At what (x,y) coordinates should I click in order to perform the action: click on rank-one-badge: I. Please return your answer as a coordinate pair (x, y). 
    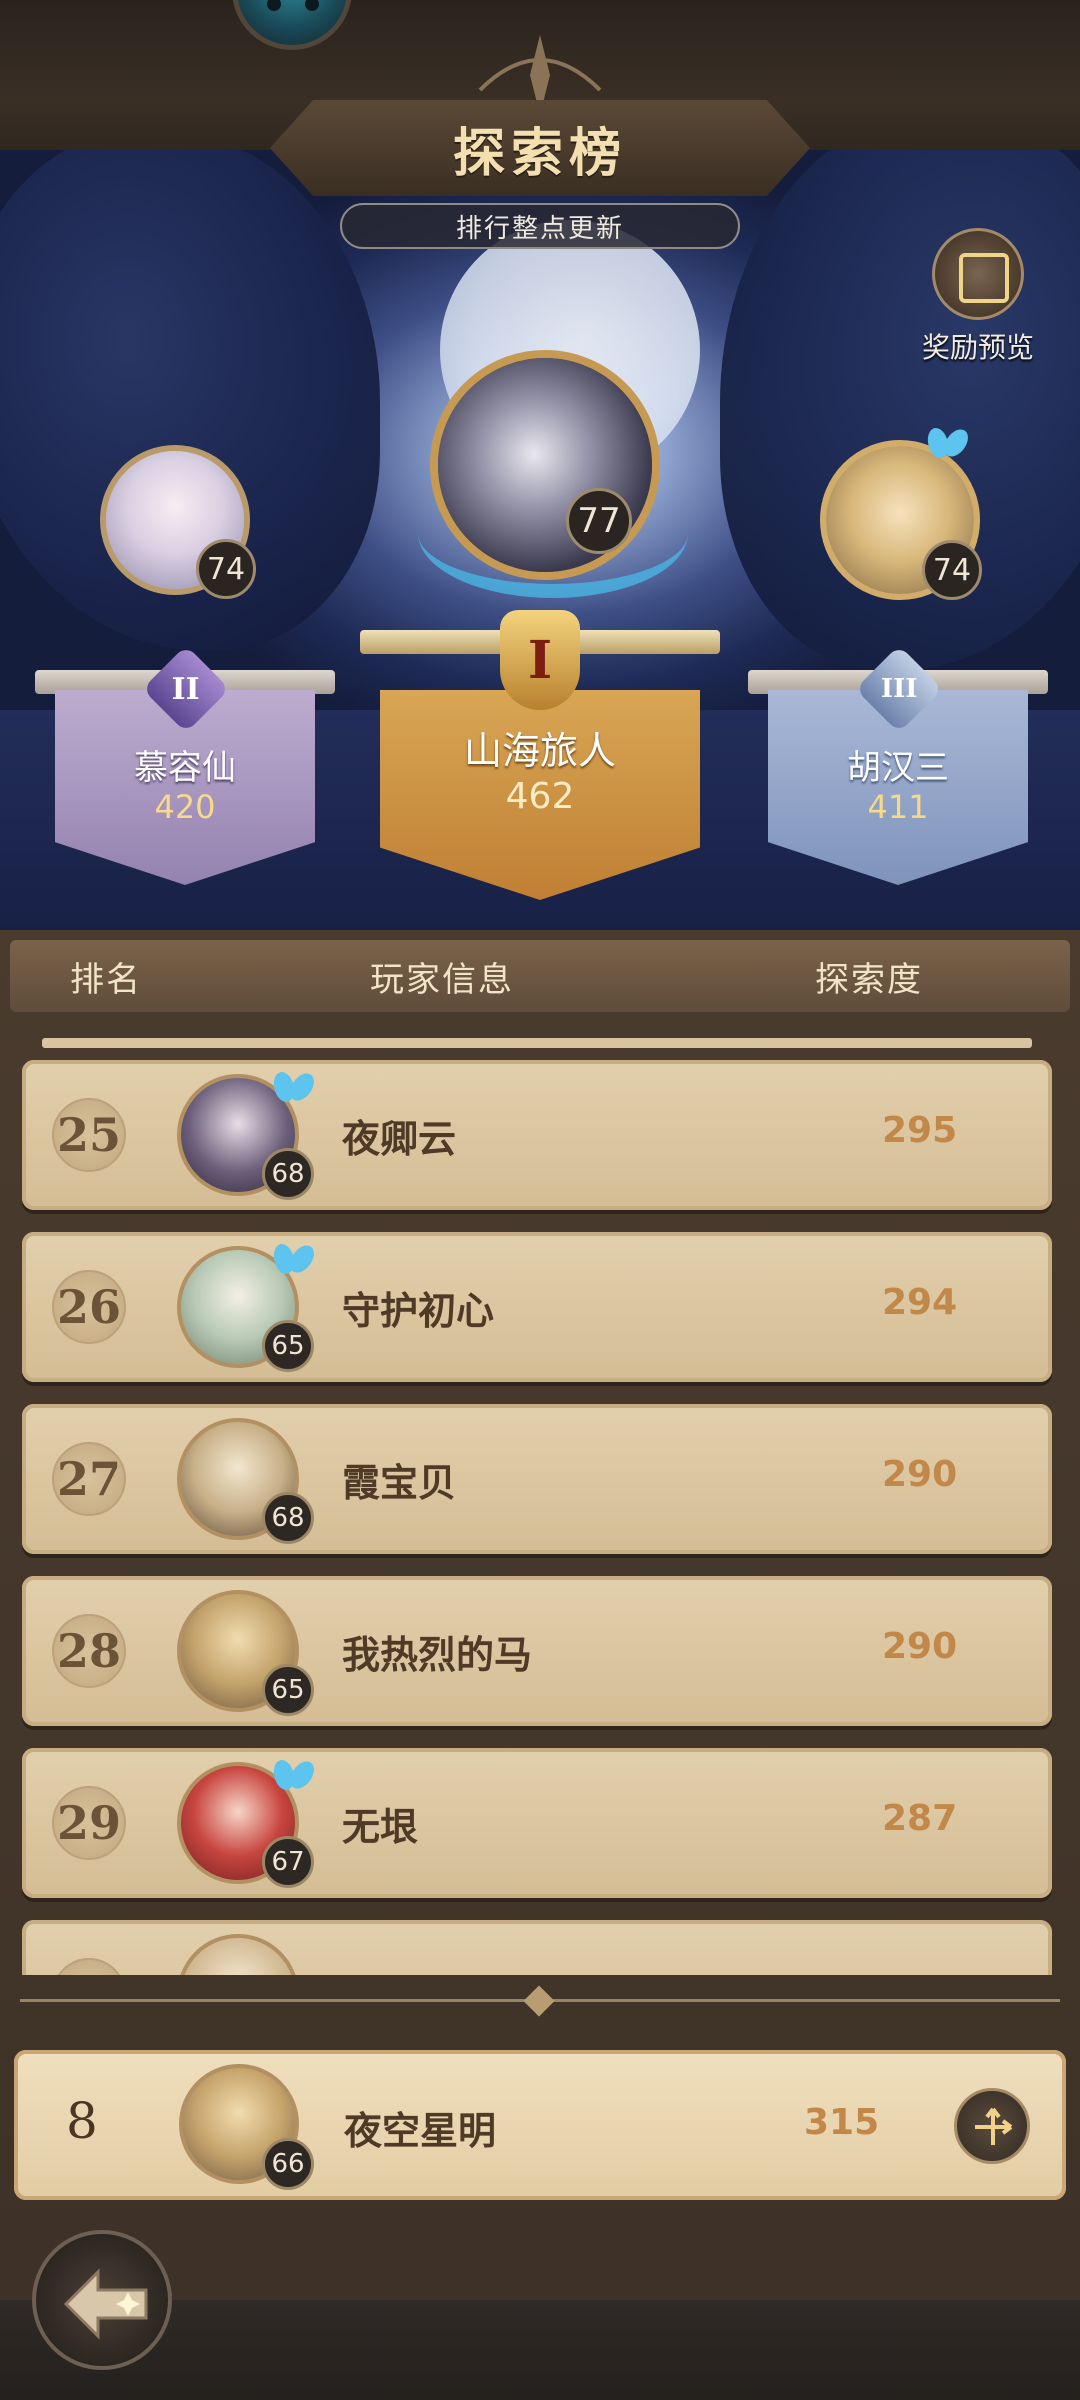
    Looking at the image, I should click on (540, 660).